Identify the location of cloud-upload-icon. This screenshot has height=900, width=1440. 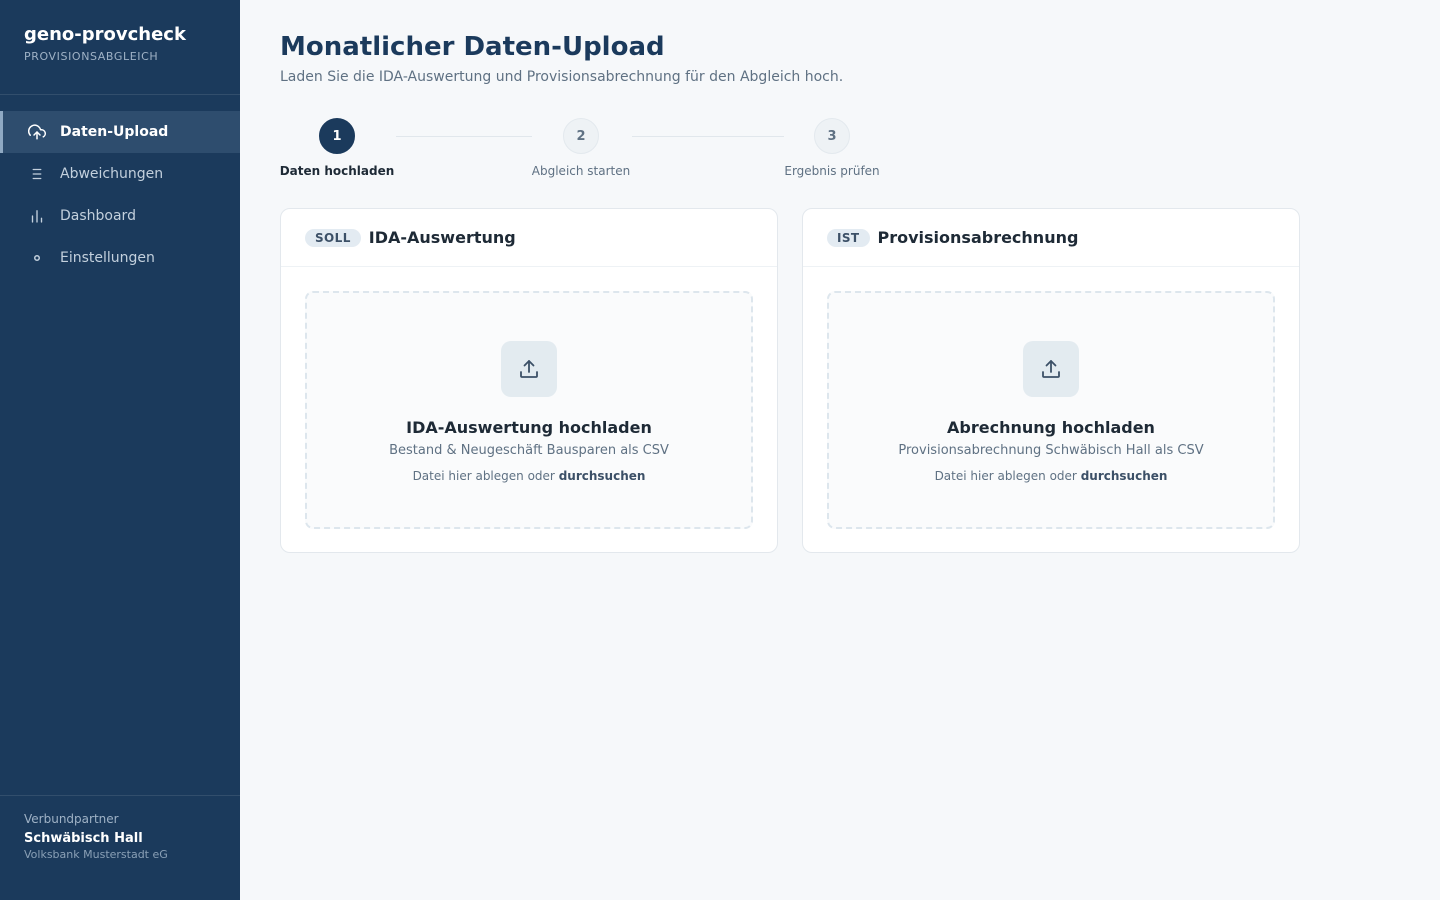
(37, 132).